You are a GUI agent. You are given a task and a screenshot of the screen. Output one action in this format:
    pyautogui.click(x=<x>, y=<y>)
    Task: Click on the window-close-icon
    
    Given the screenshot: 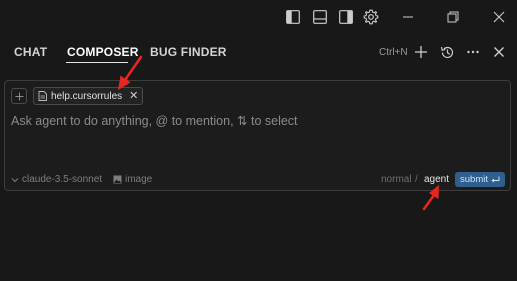 What is the action you would take?
    pyautogui.click(x=499, y=17)
    